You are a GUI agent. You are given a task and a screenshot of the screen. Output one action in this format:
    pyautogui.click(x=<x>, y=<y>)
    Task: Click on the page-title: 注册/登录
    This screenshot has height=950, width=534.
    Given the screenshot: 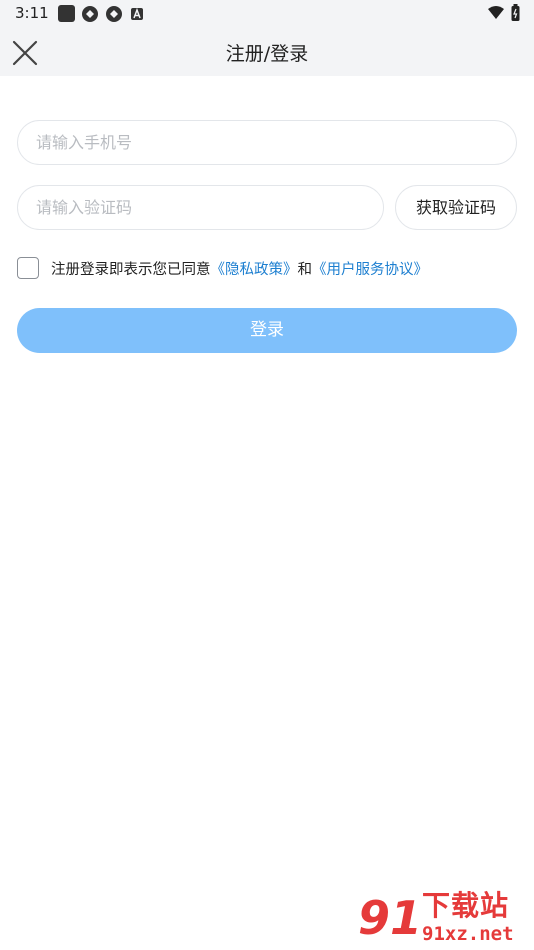 What is the action you would take?
    pyautogui.click(x=267, y=54)
    